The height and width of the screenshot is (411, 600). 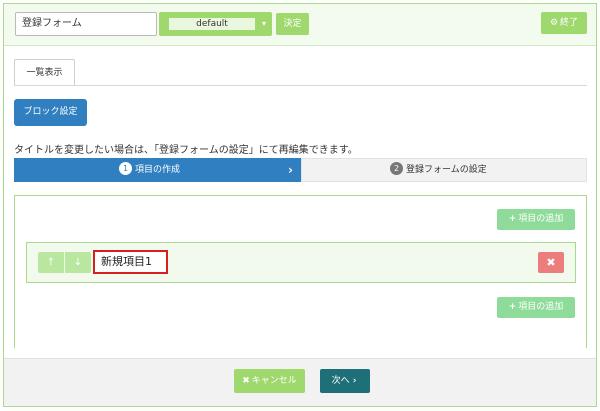 What do you see at coordinates (396, 168) in the screenshot?
I see `step-number: 2` at bounding box center [396, 168].